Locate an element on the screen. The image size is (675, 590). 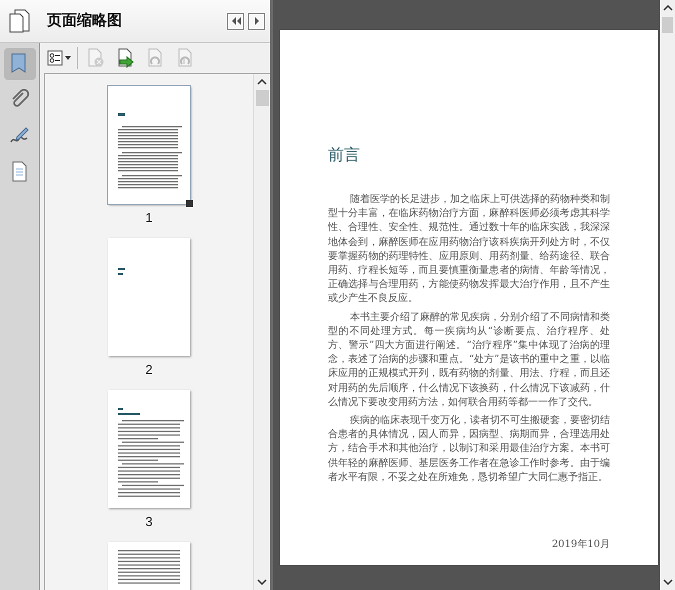
resize-handle is located at coordinates (189, 203).